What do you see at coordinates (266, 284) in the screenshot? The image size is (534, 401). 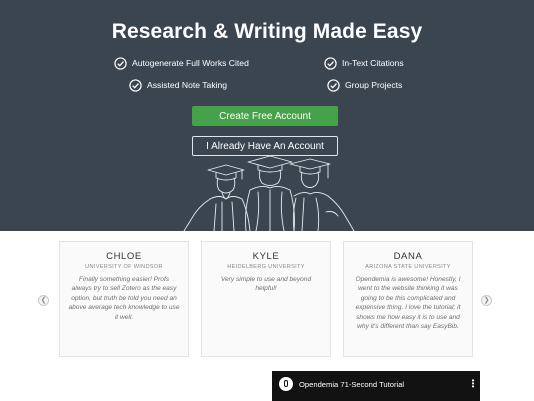 I see `testimonial-quote: Very simple to use and beyond helpful!` at bounding box center [266, 284].